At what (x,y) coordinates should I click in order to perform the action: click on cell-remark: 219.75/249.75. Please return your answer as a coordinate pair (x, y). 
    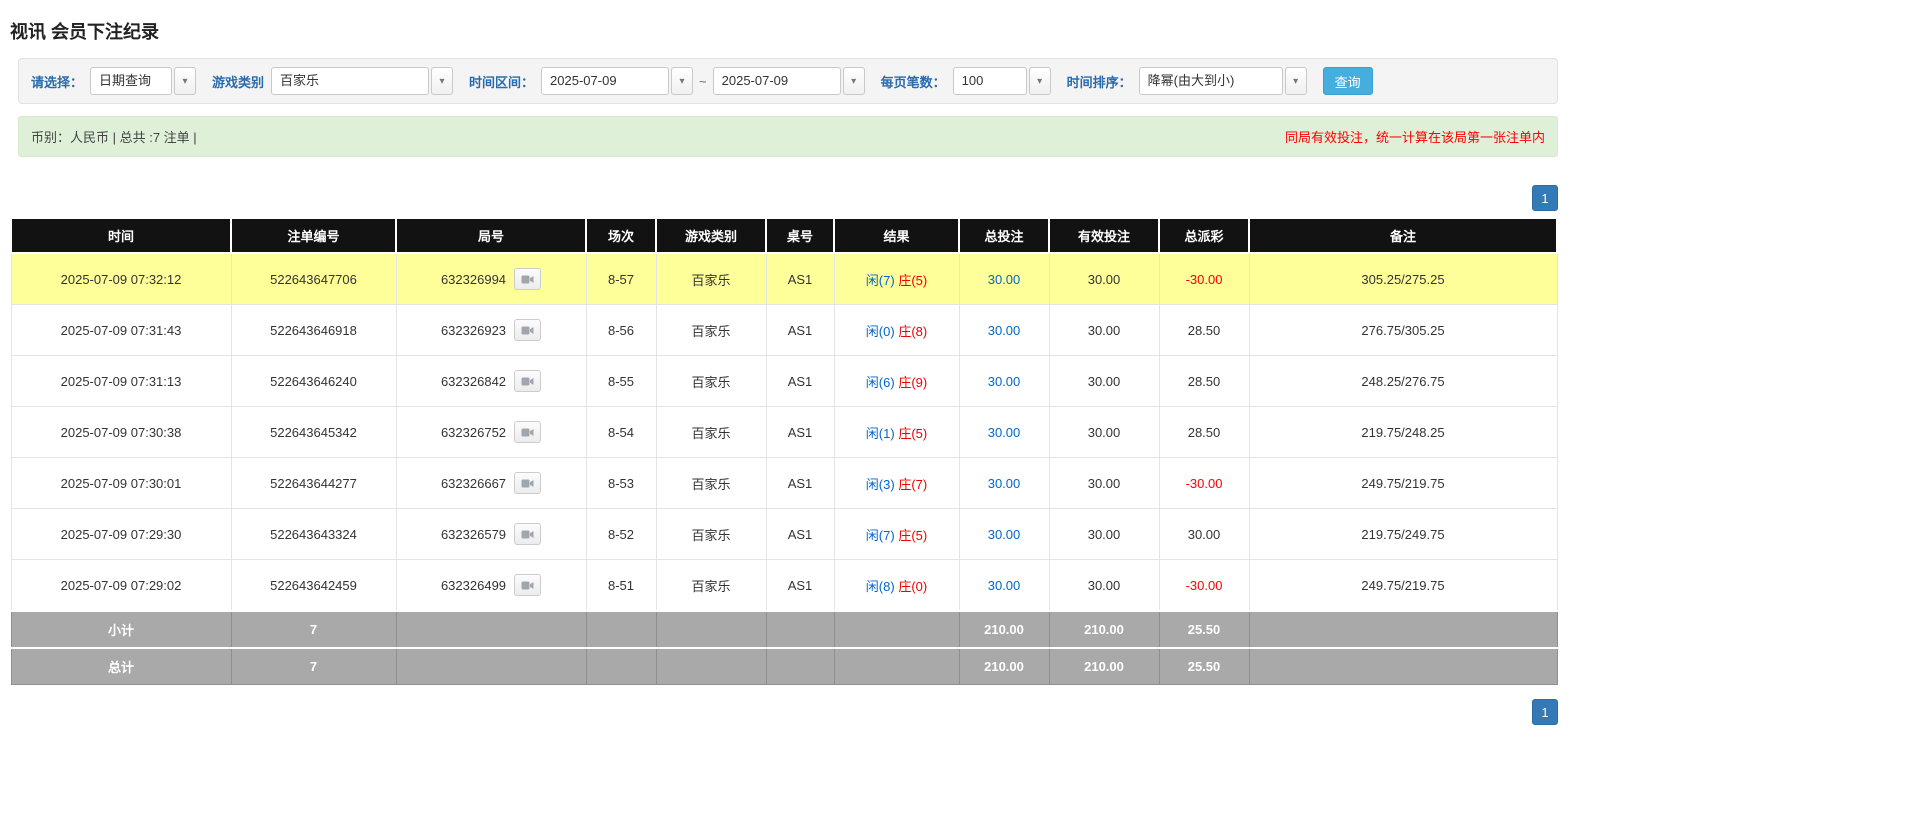
    Looking at the image, I should click on (1403, 534).